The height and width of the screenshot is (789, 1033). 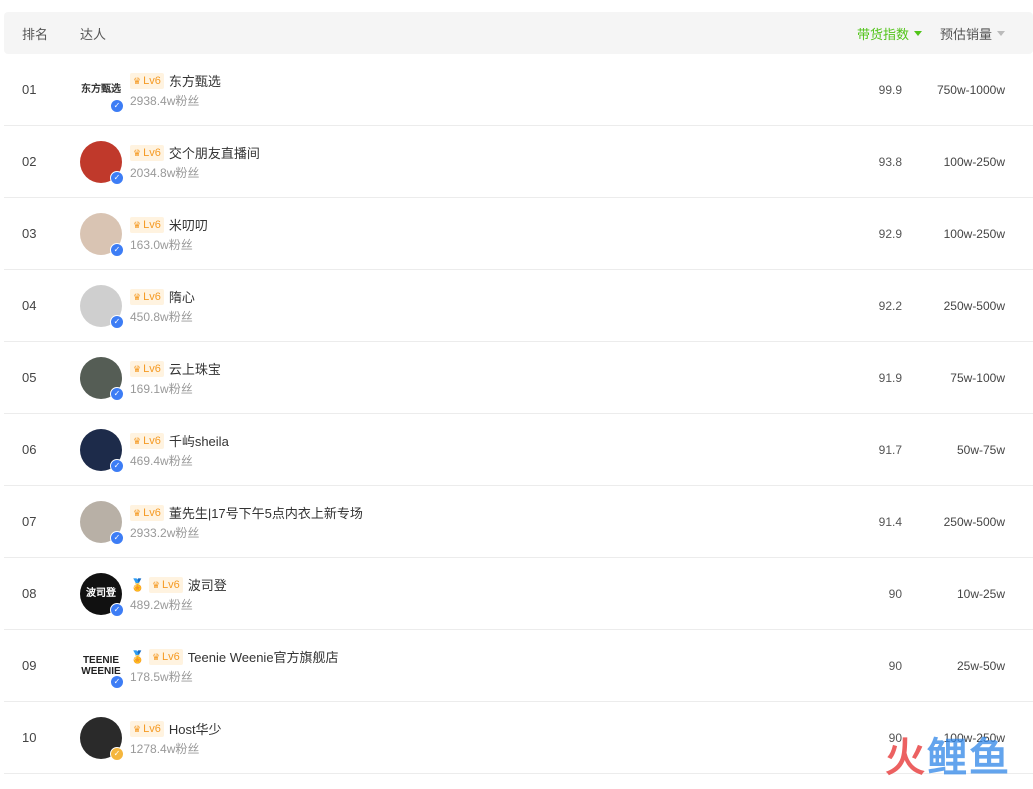 I want to click on talent-info: ♛ Lv6 交个朋友直播间 2034.8w粉丝, so click(x=195, y=162).